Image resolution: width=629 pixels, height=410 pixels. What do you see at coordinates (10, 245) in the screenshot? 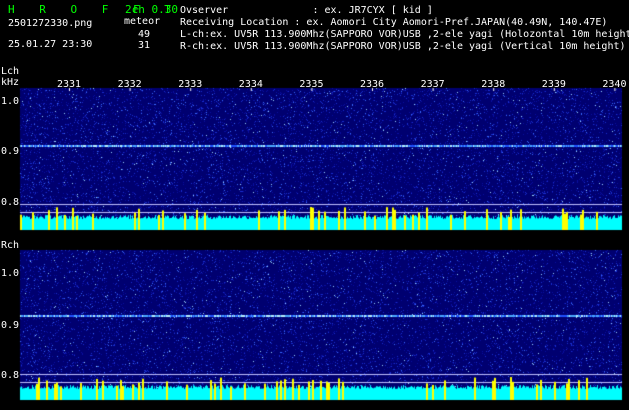
I see `rch-label: Rch` at bounding box center [10, 245].